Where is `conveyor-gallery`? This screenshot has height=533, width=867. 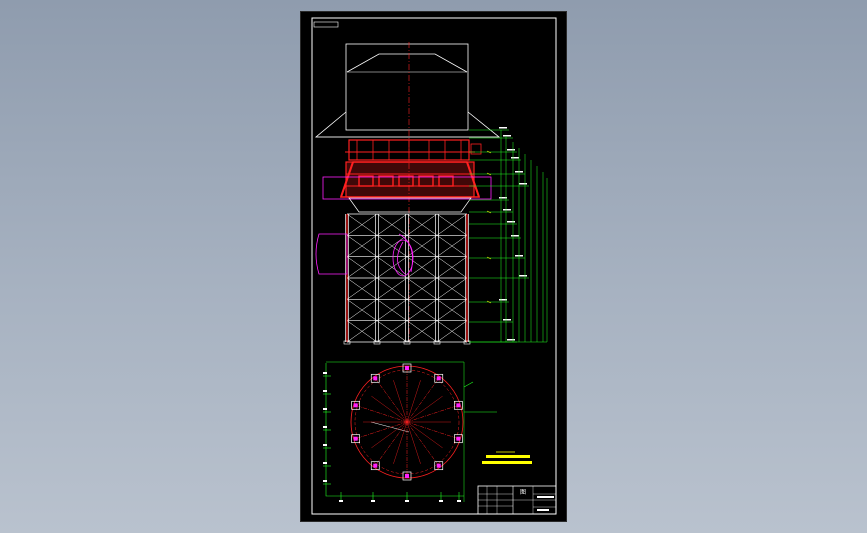
conveyor-gallery is located at coordinates (364, 255).